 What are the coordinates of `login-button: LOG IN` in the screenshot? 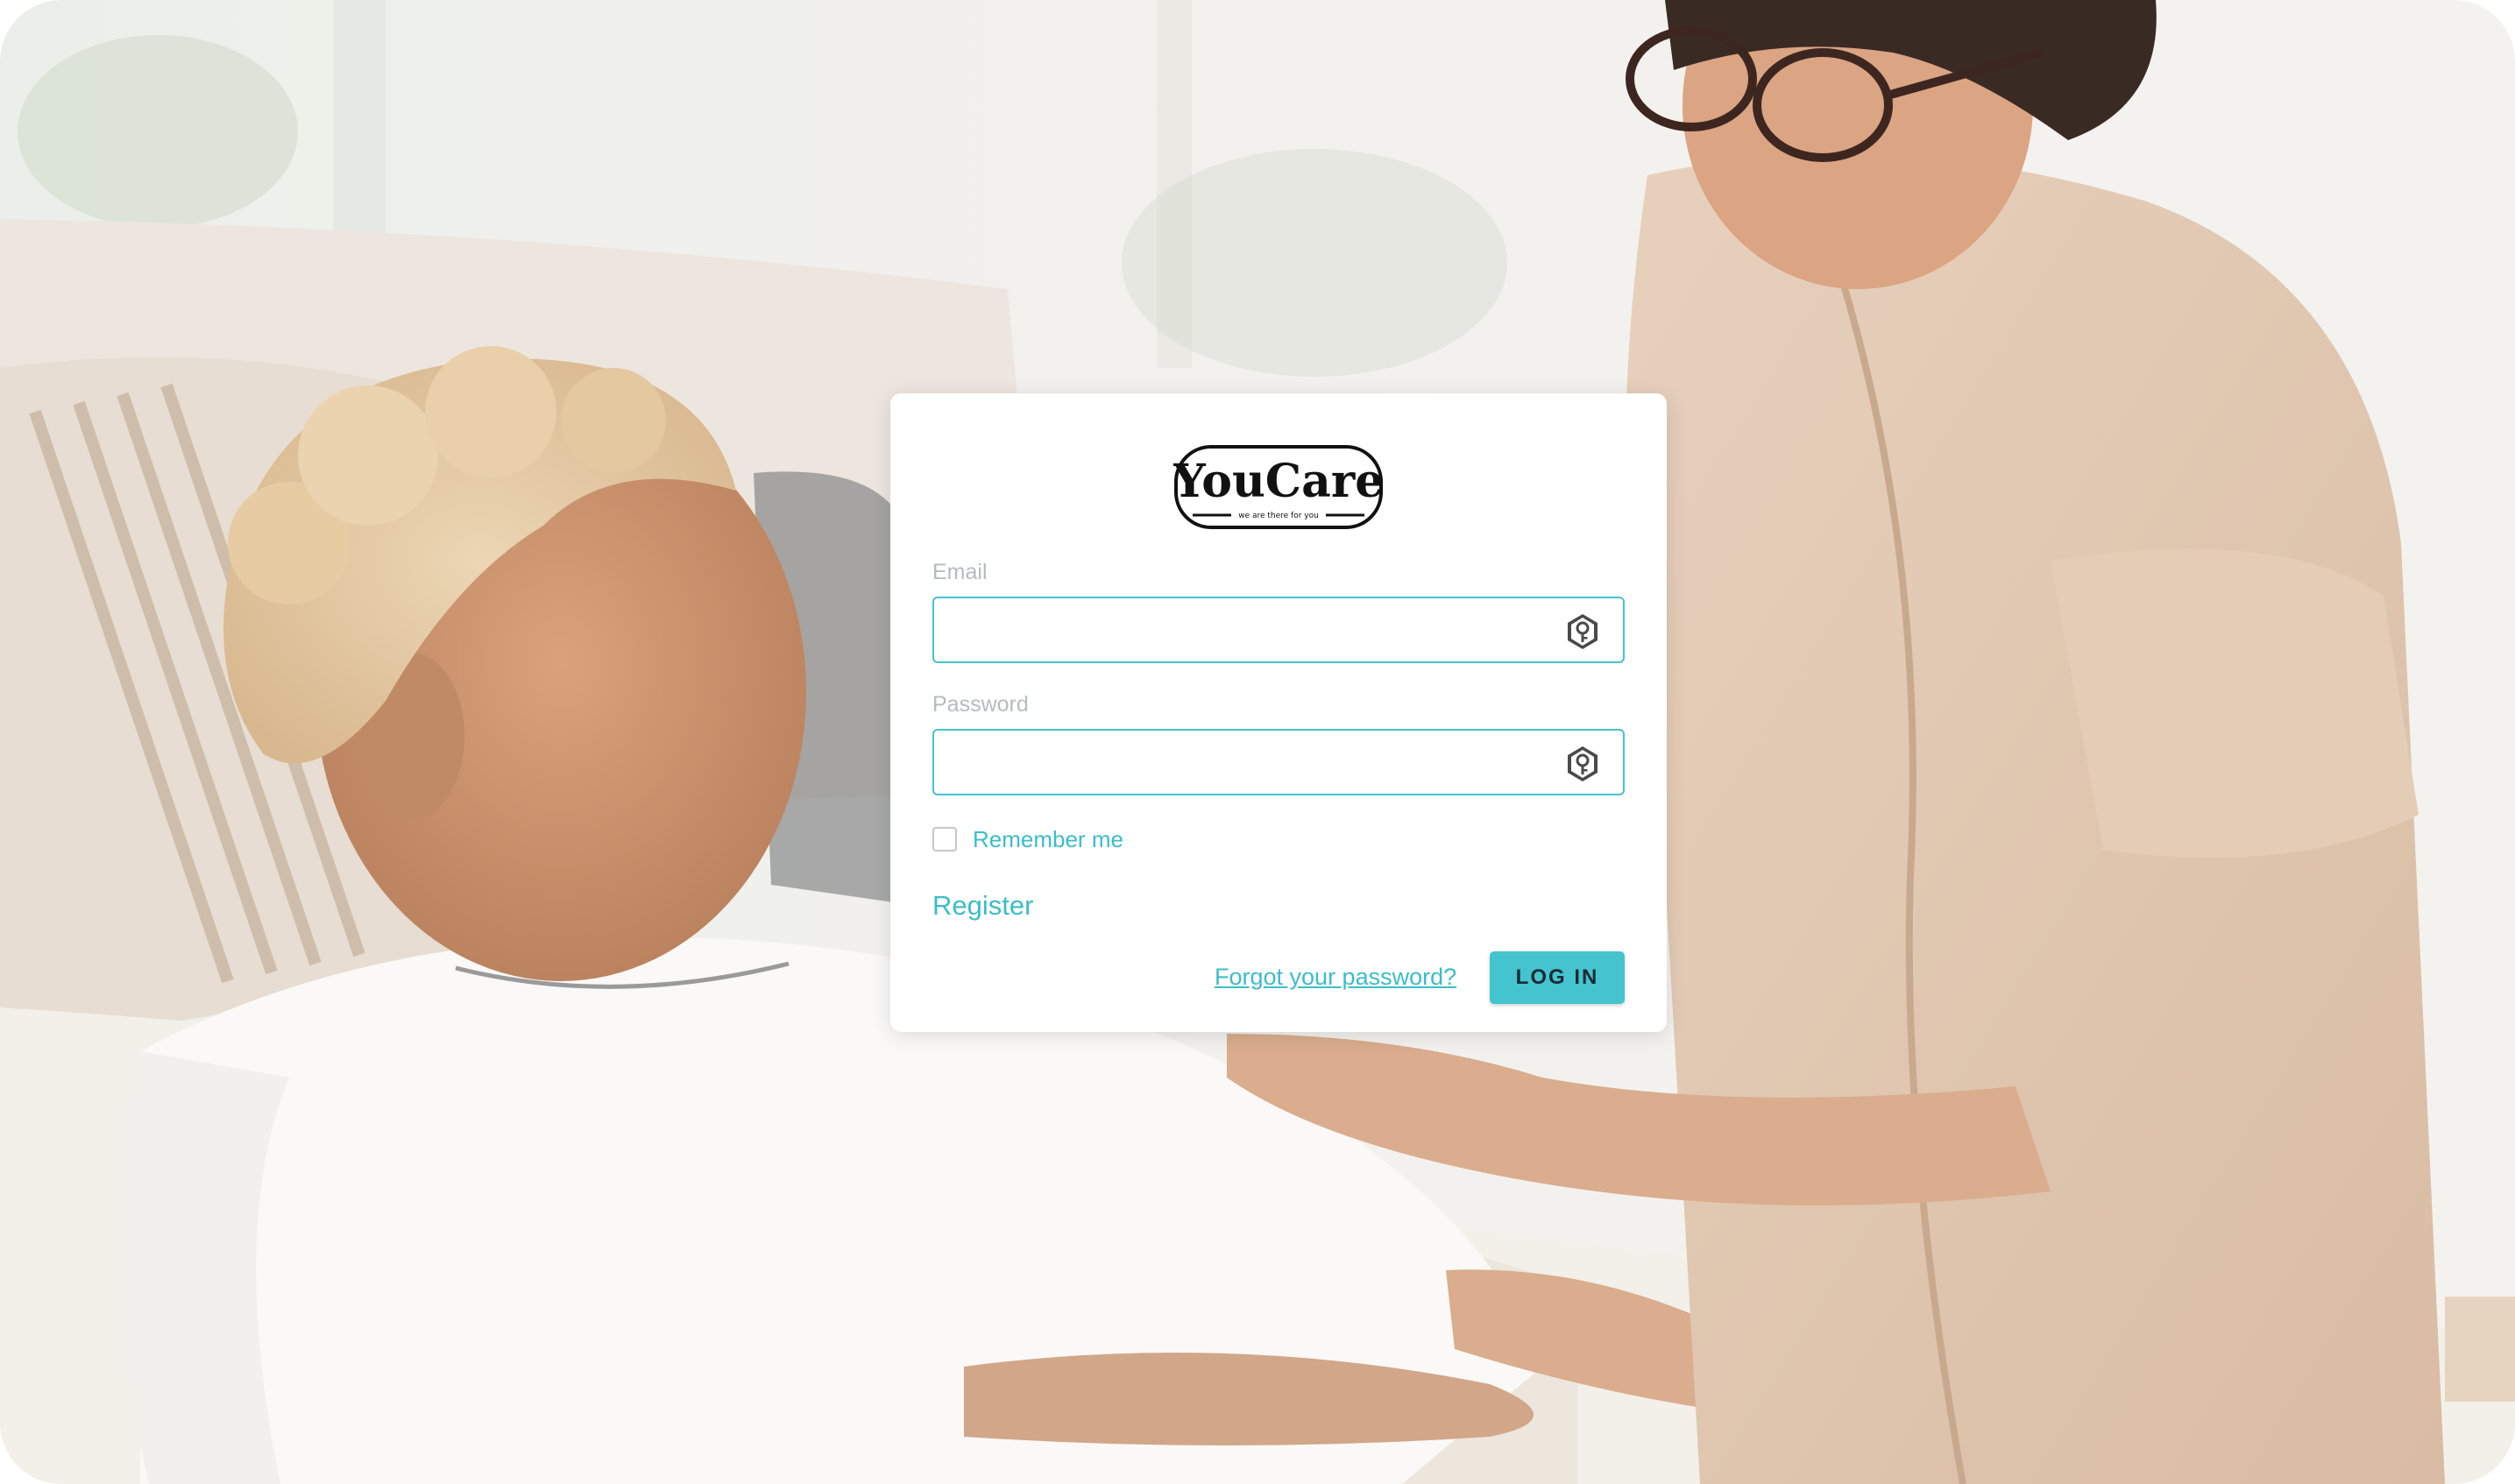 It's located at (1557, 977).